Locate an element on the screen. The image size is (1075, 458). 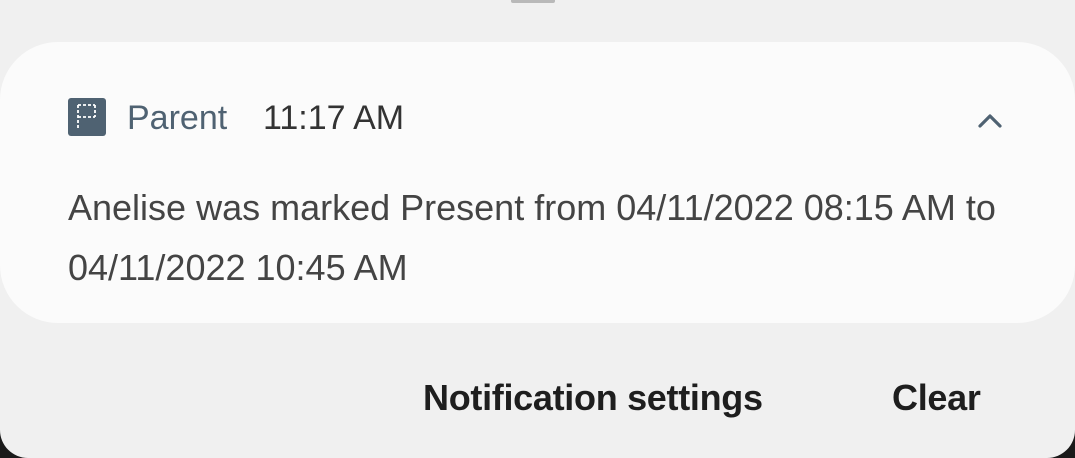
clear-button: Clear is located at coordinates (936, 398).